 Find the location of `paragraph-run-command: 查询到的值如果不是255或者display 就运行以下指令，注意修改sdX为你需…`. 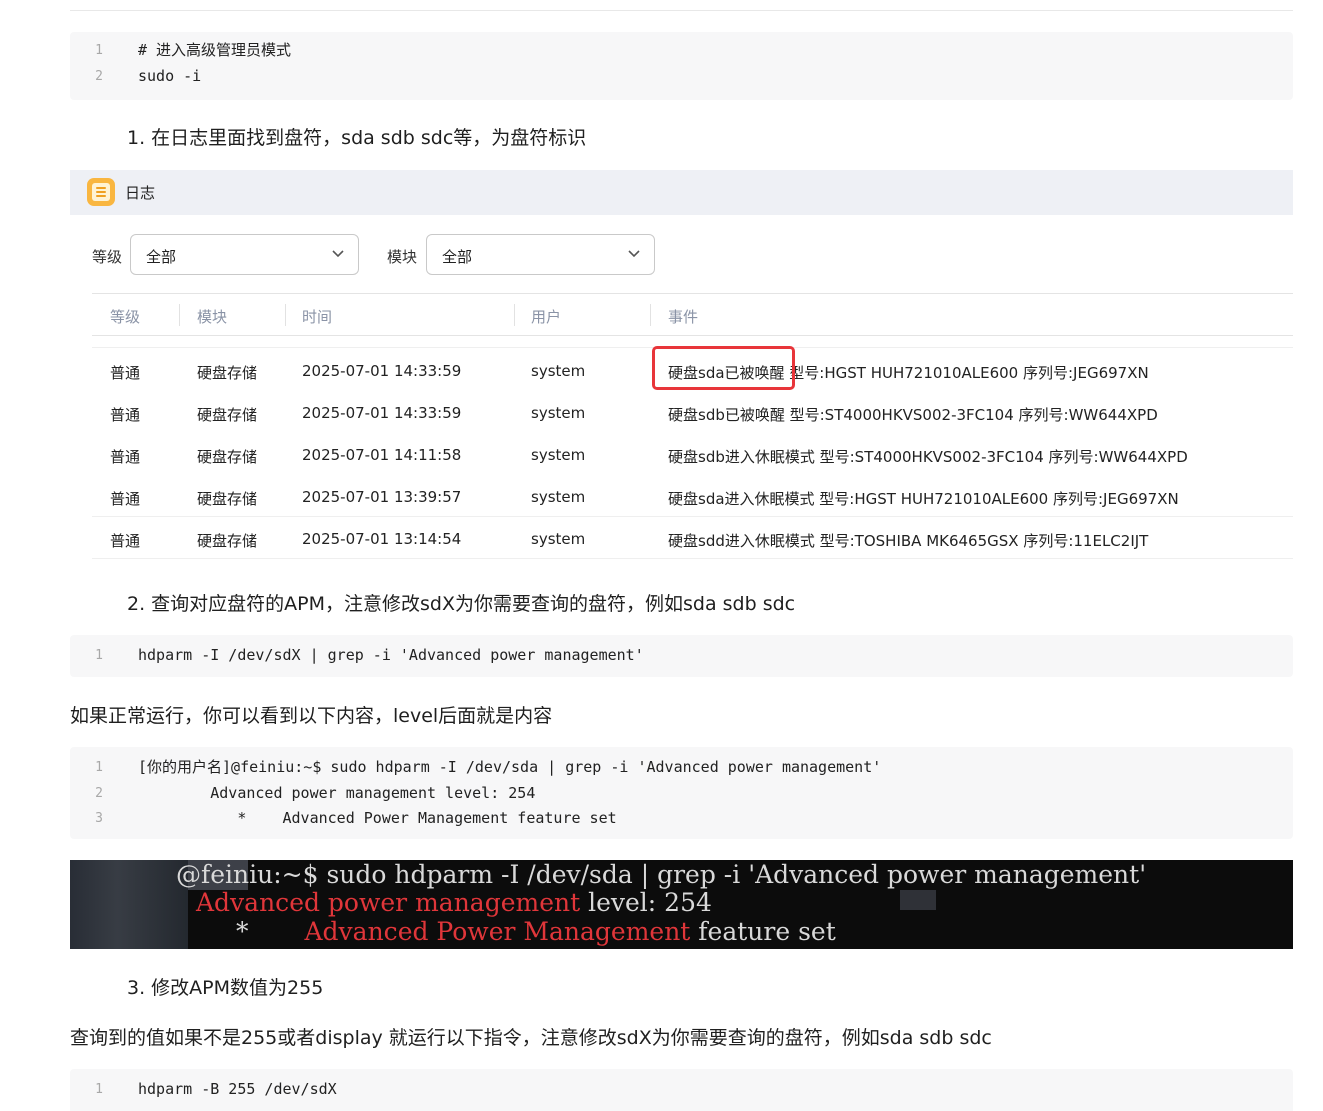

paragraph-run-command: 查询到的值如果不是255或者display 就运行以下指令，注意修改sdX为你需… is located at coordinates (531, 1038).